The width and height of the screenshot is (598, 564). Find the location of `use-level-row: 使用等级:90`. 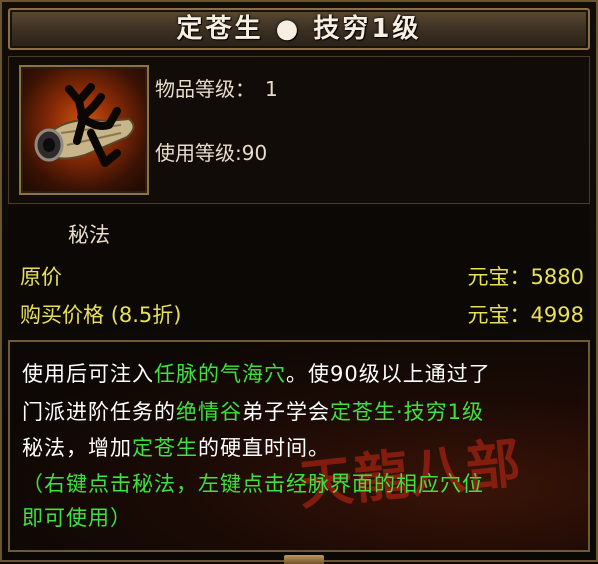

use-level-row: 使用等级:90 is located at coordinates (211, 151).